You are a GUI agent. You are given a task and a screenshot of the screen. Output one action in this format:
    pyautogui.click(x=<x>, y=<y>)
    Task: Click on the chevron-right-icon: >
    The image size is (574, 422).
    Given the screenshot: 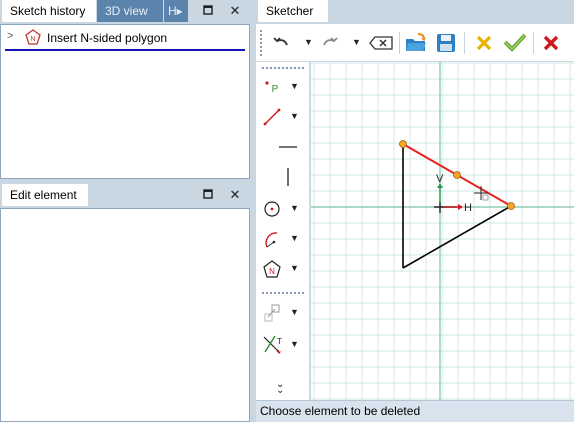 What is the action you would take?
    pyautogui.click(x=10, y=36)
    